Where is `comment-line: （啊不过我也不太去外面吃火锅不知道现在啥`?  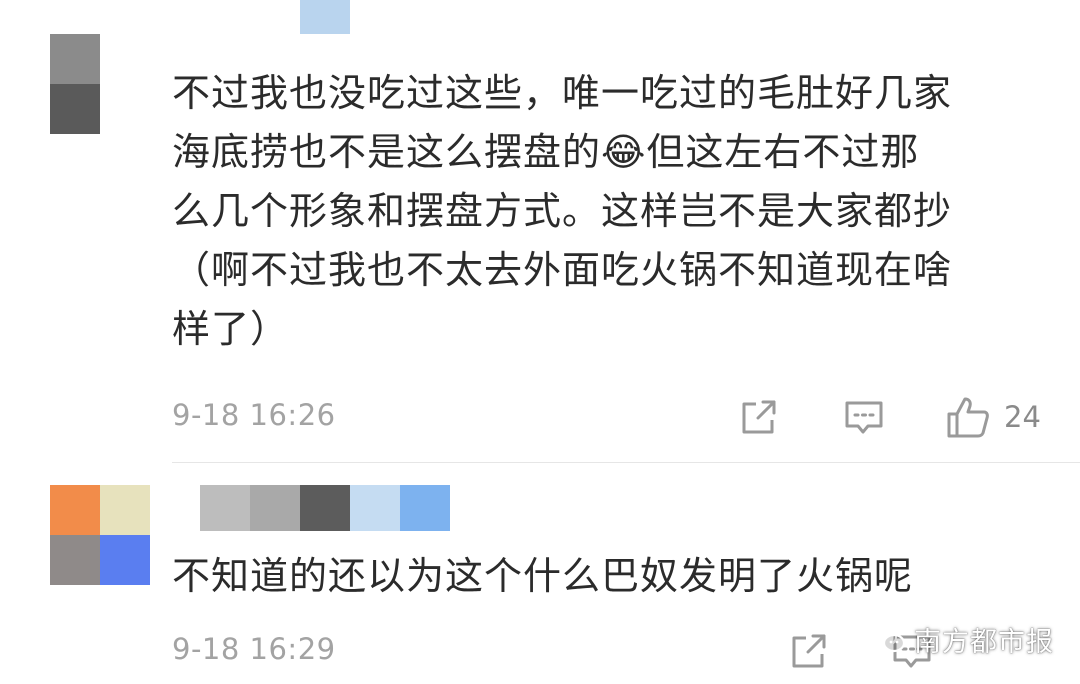
comment-line: （啊不过我也不太去外面吃火锅不知道现在啥 is located at coordinates (562, 270).